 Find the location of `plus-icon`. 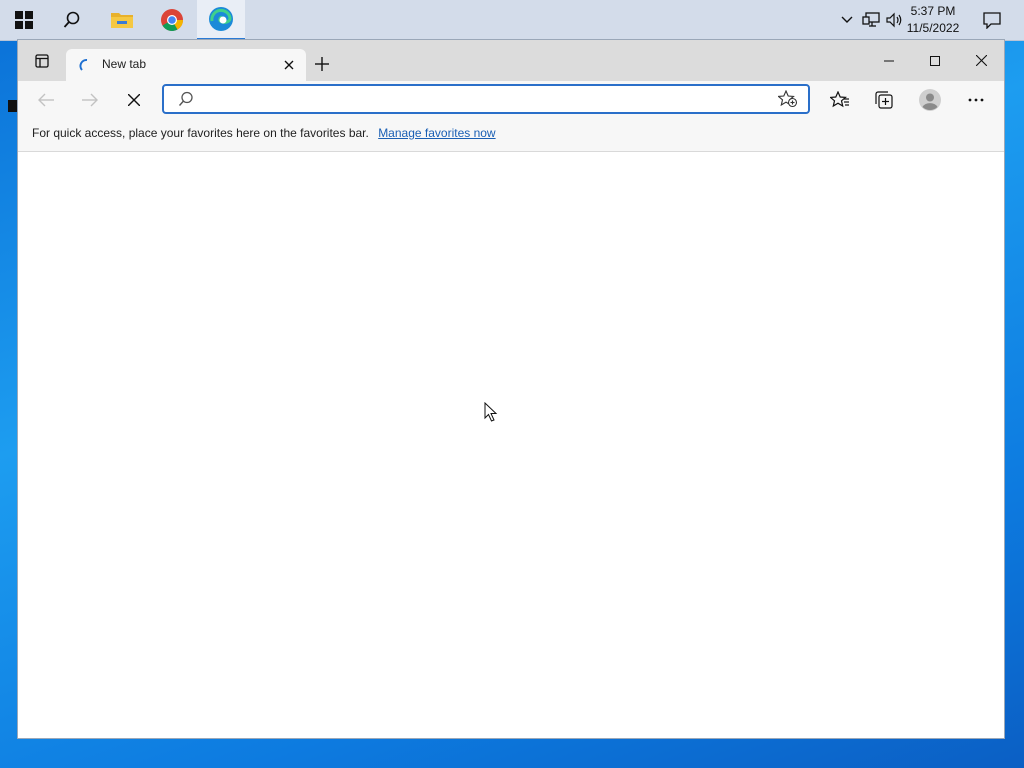

plus-icon is located at coordinates (322, 64).